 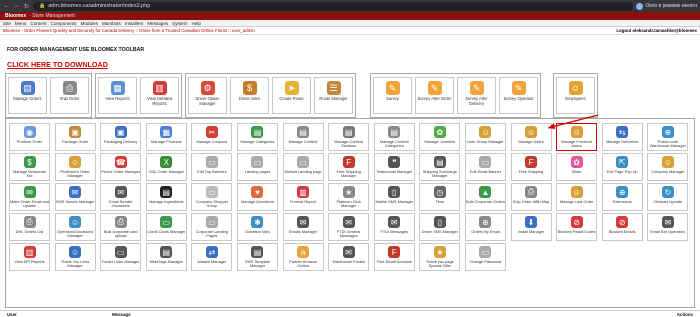 I want to click on shortcut-ship-order-with-map: ⎙ Ship Order With Map, so click(x=531, y=197).